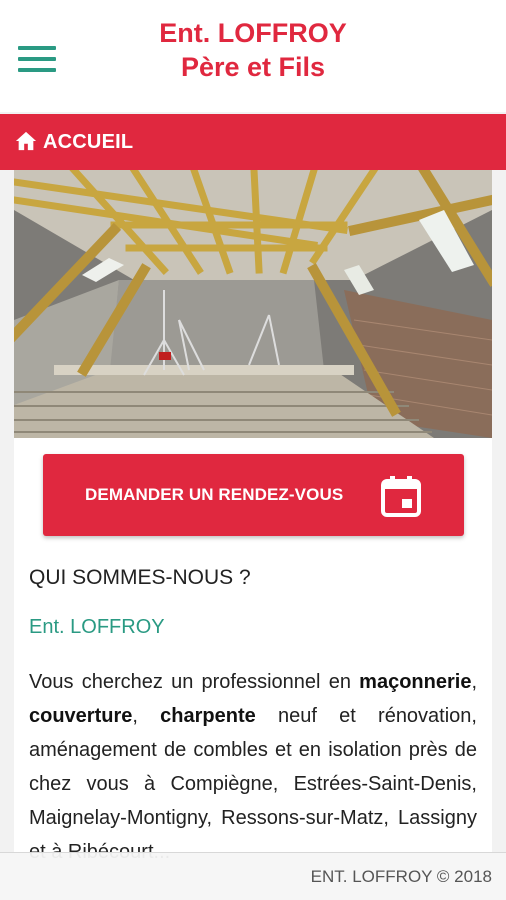  What do you see at coordinates (253, 876) in the screenshot?
I see `app-footer: ENT. LOFFROY © 2018` at bounding box center [253, 876].